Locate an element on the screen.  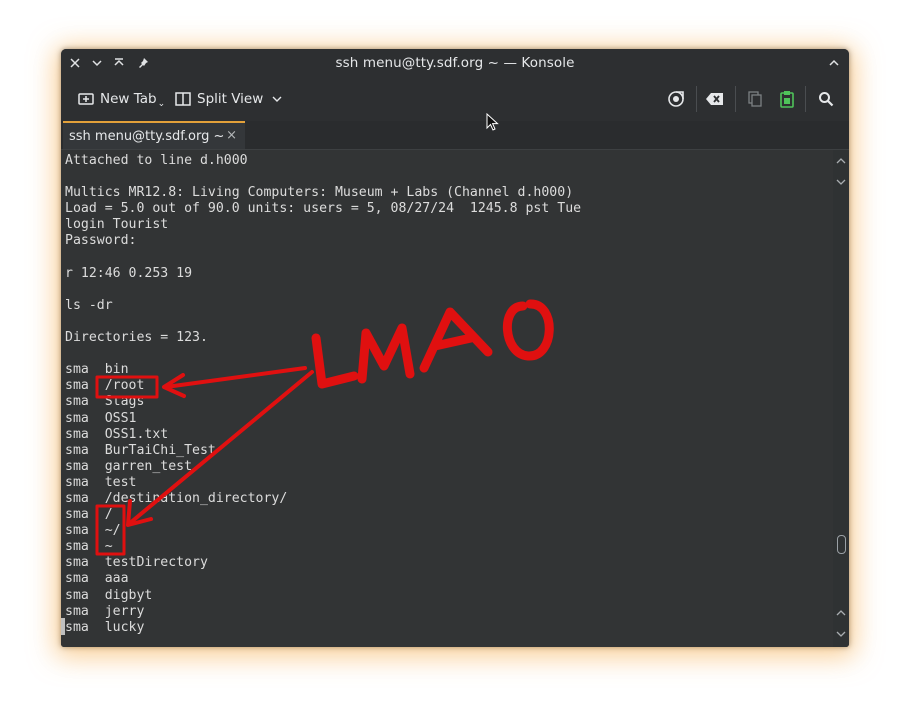
terminal-line: sma lucky is located at coordinates (105, 627).